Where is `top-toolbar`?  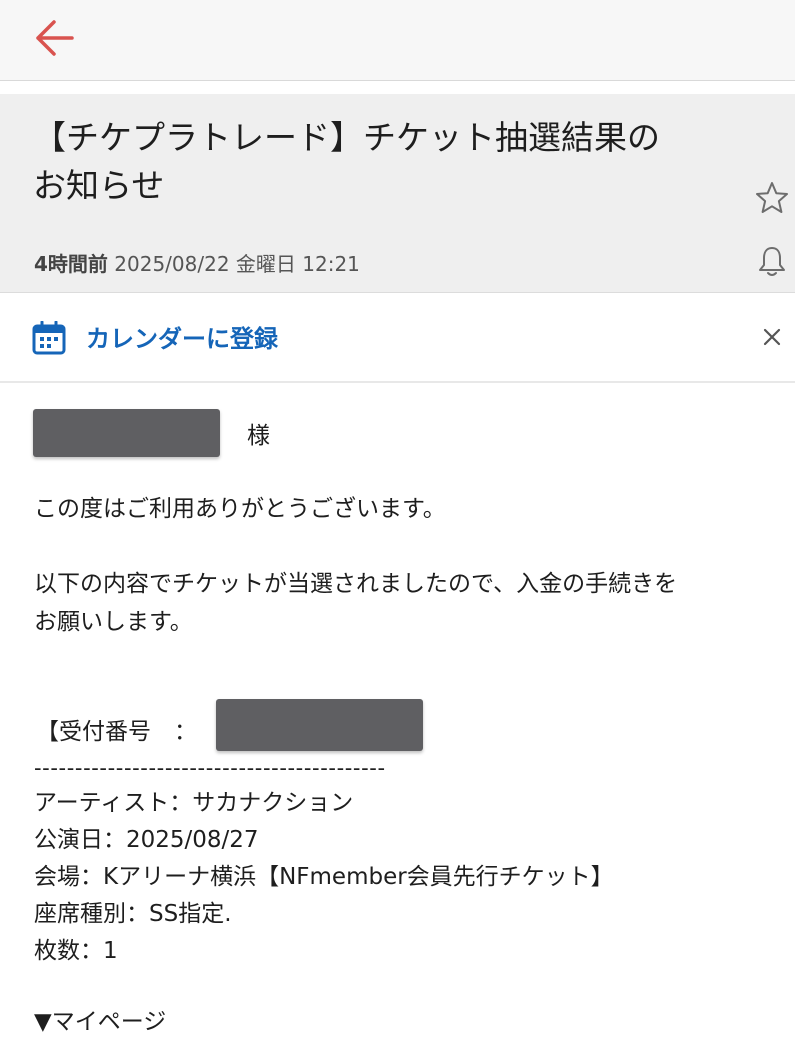
top-toolbar is located at coordinates (397, 40).